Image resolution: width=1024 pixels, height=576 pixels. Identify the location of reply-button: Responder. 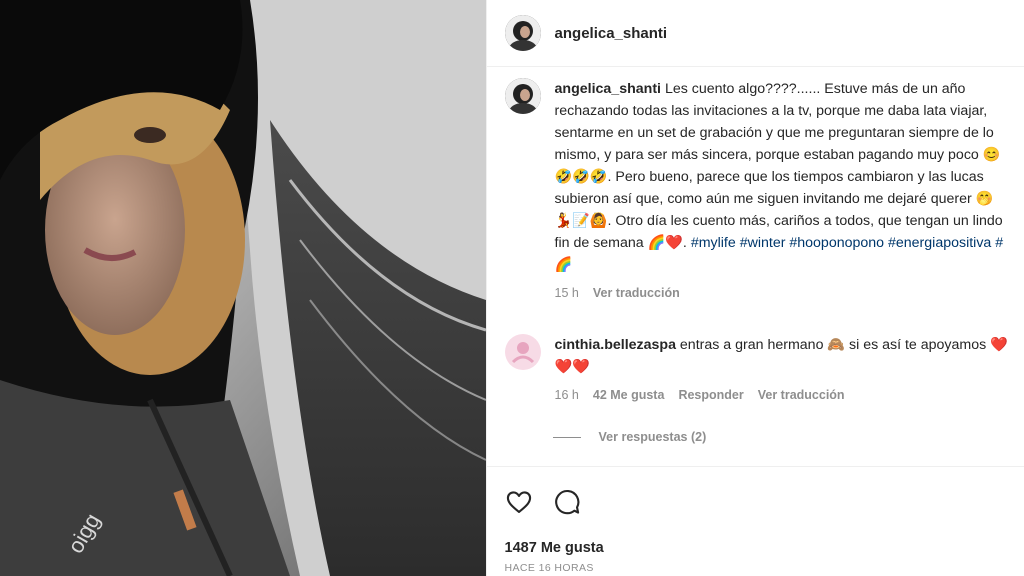
(710, 395).